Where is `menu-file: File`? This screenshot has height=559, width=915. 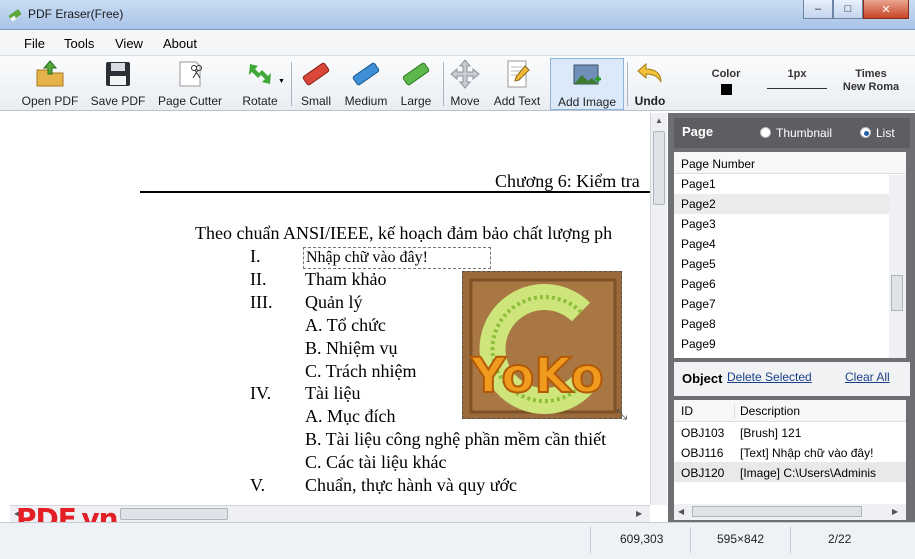
menu-file: File is located at coordinates (34, 40).